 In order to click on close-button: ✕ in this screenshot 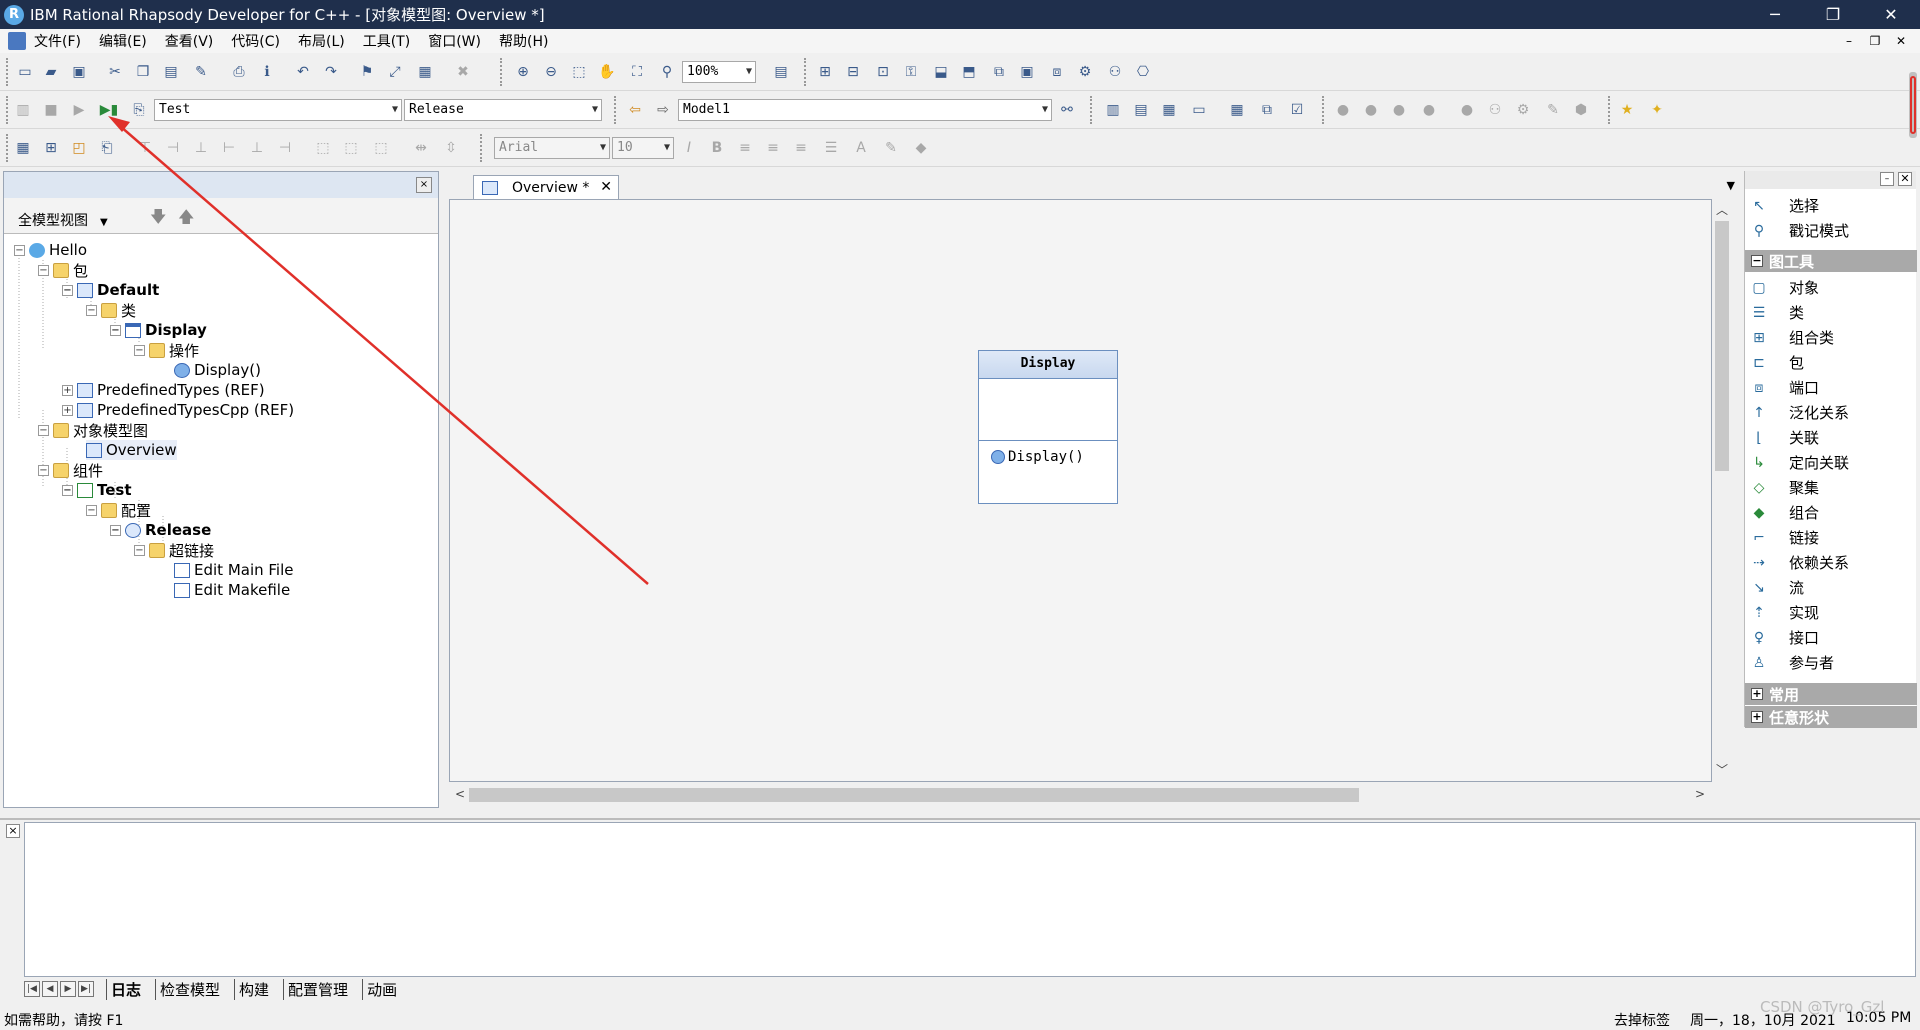, I will do `click(1891, 14)`.